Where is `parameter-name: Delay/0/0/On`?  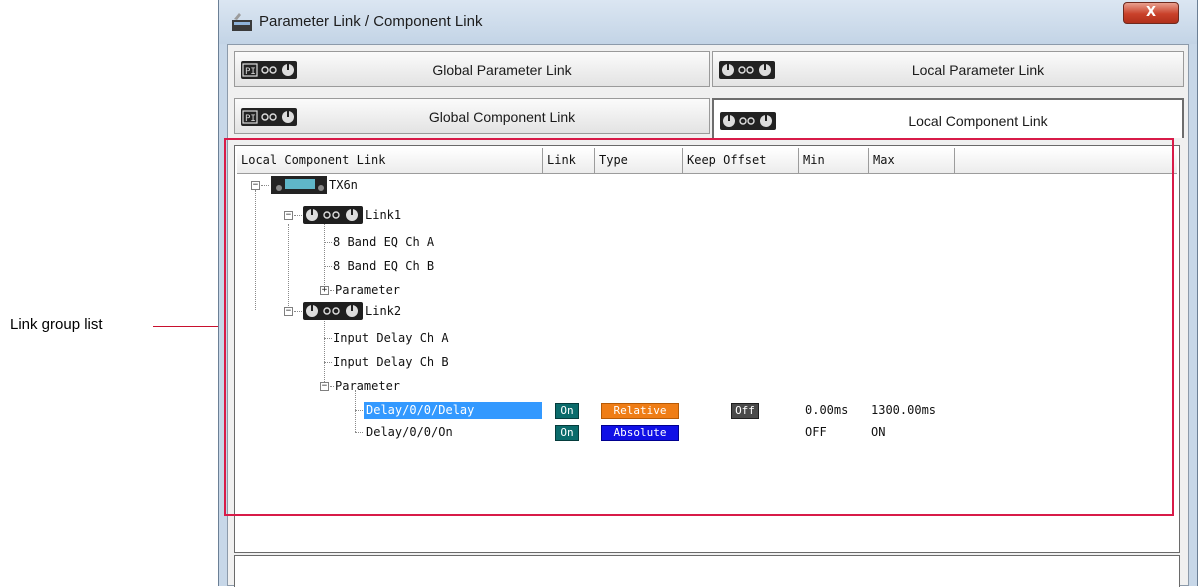 parameter-name: Delay/0/0/On is located at coordinates (409, 432).